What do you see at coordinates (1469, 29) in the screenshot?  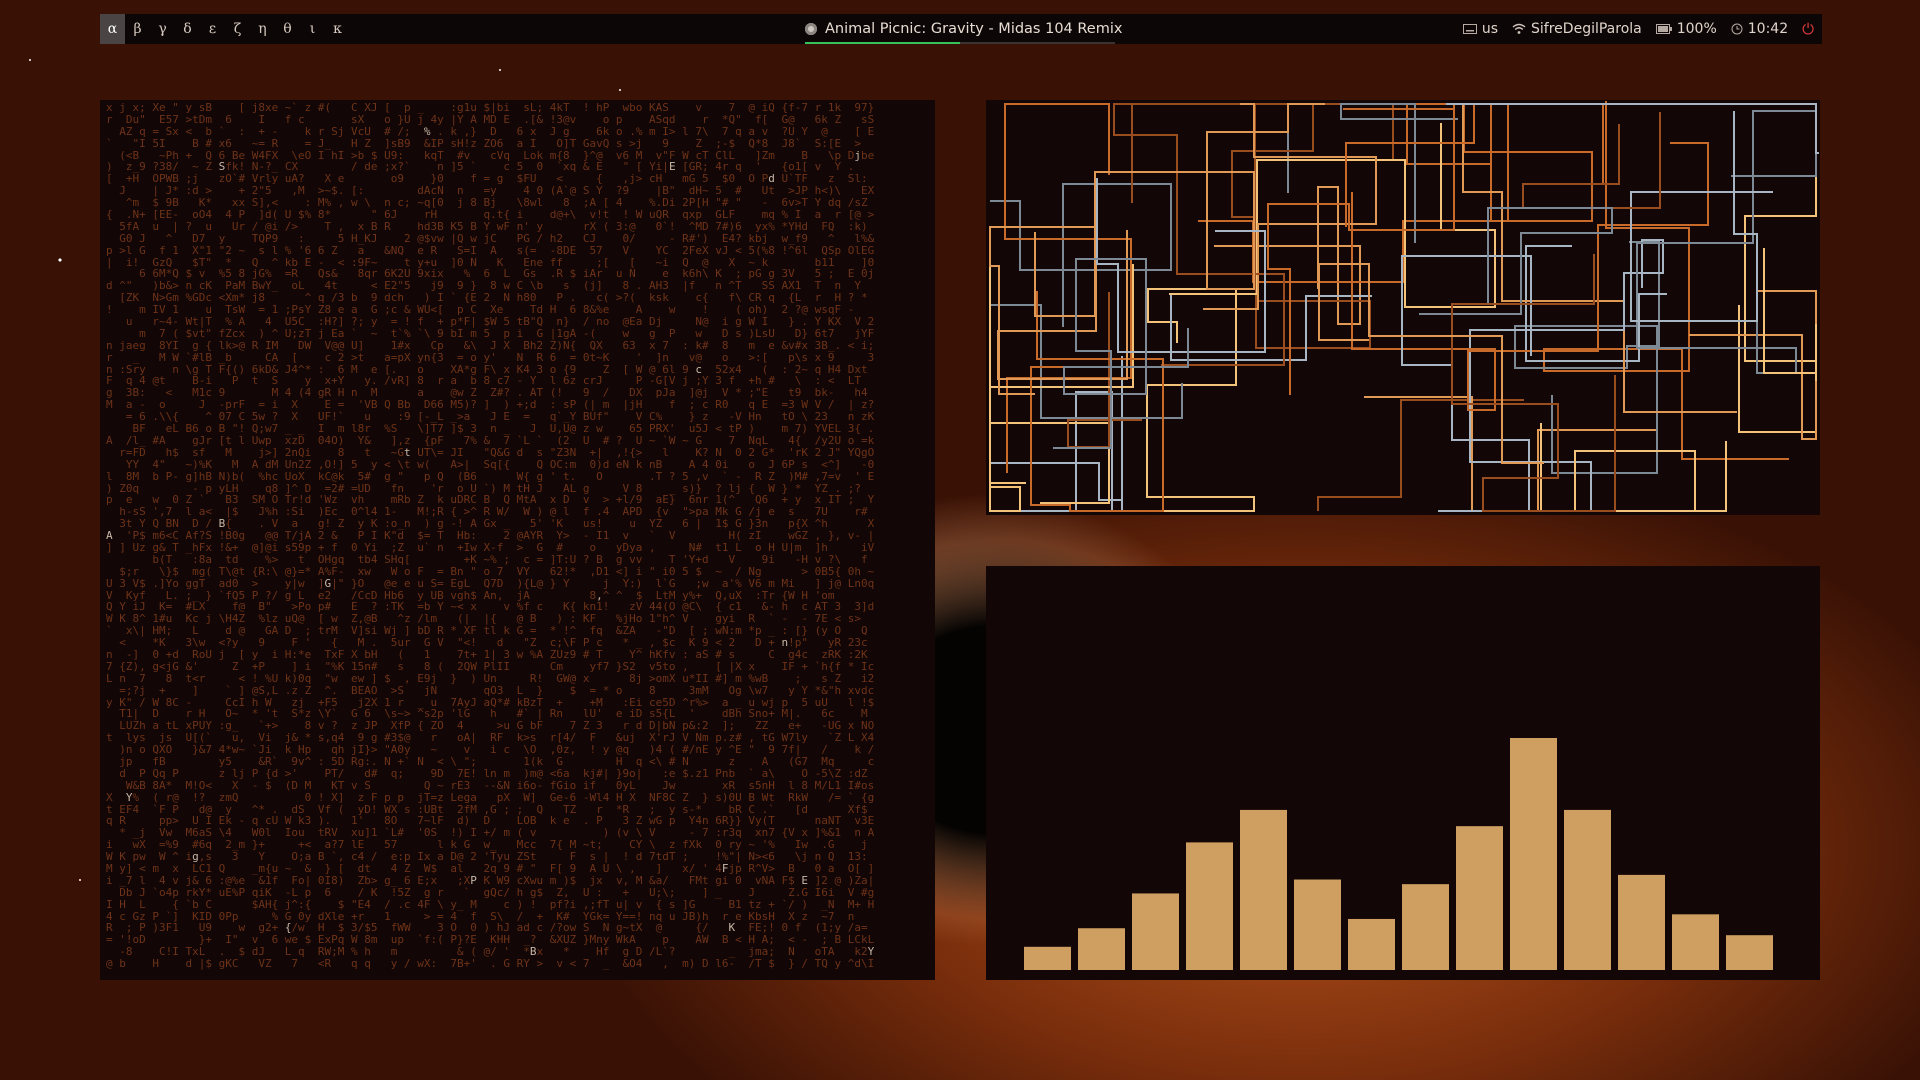 I see `keyboard-icon` at bounding box center [1469, 29].